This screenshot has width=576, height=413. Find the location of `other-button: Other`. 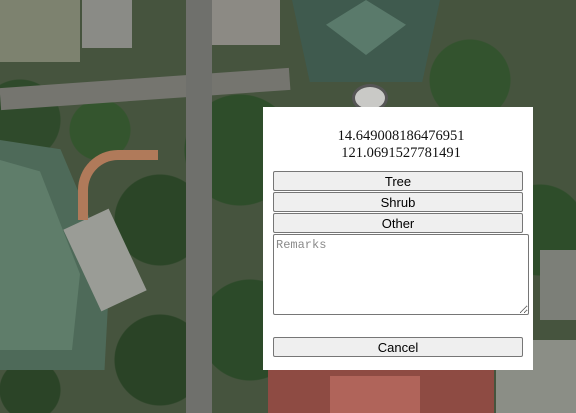

other-button: Other is located at coordinates (398, 223).